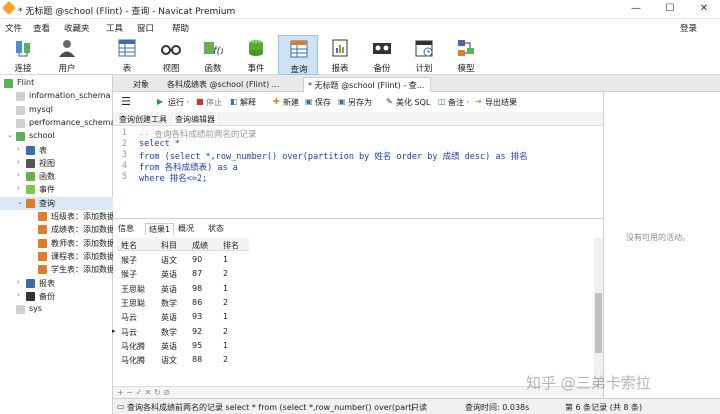  Describe the element at coordinates (413, 102) in the screenshot. I see `beautify-sql-button: 美化 SQL` at that location.